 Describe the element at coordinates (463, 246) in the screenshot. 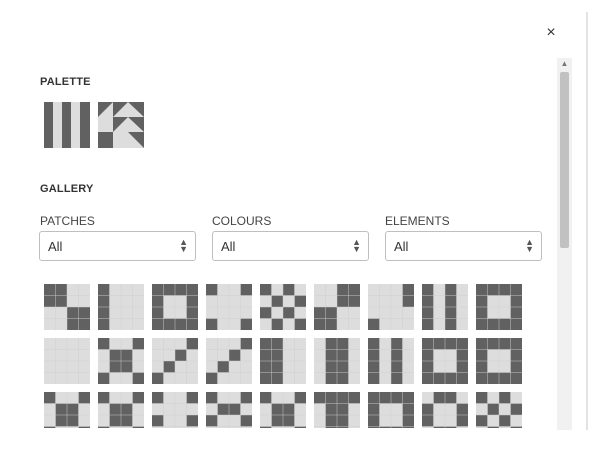

I see `elements-select: All ▲ ▼` at that location.